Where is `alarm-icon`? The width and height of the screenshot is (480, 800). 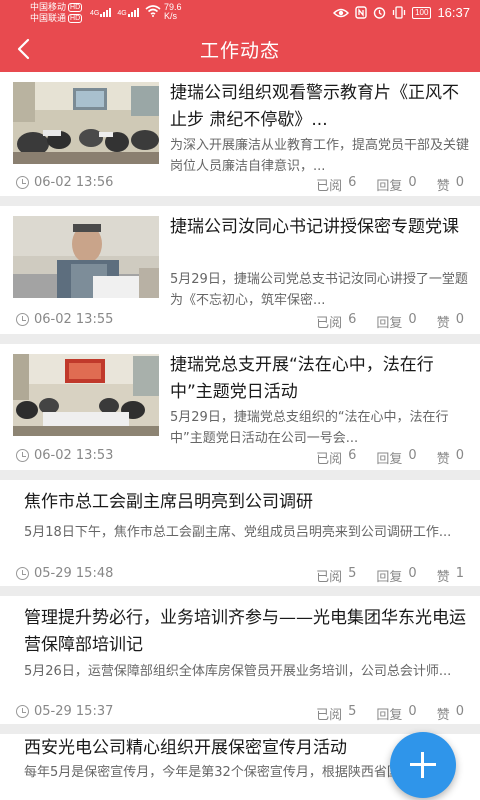
alarm-icon is located at coordinates (379, 13).